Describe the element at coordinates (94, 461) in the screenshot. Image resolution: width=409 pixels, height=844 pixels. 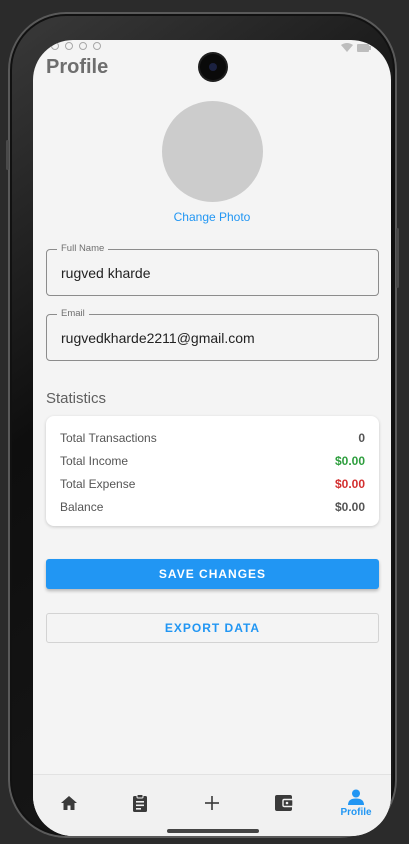
I see `stat-label: Total Income` at that location.